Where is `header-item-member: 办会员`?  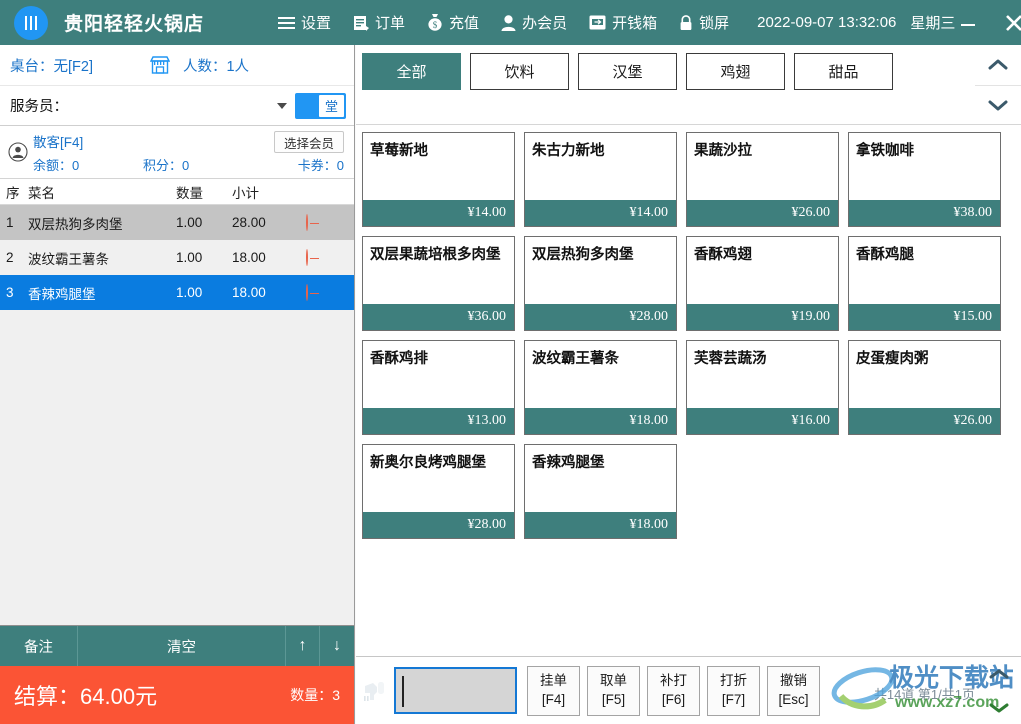 header-item-member: 办会员 is located at coordinates (534, 22).